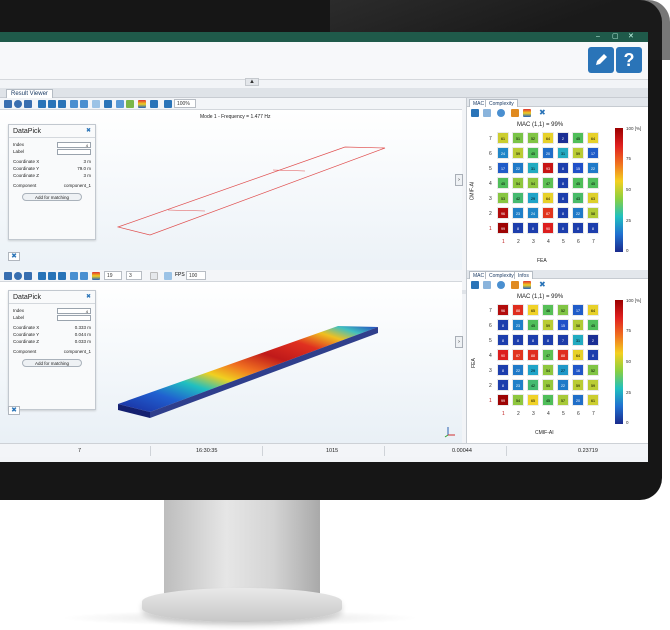 This screenshot has height=630, width=670. What do you see at coordinates (503, 310) in the screenshot?
I see `mac-cell: 96` at bounding box center [503, 310].